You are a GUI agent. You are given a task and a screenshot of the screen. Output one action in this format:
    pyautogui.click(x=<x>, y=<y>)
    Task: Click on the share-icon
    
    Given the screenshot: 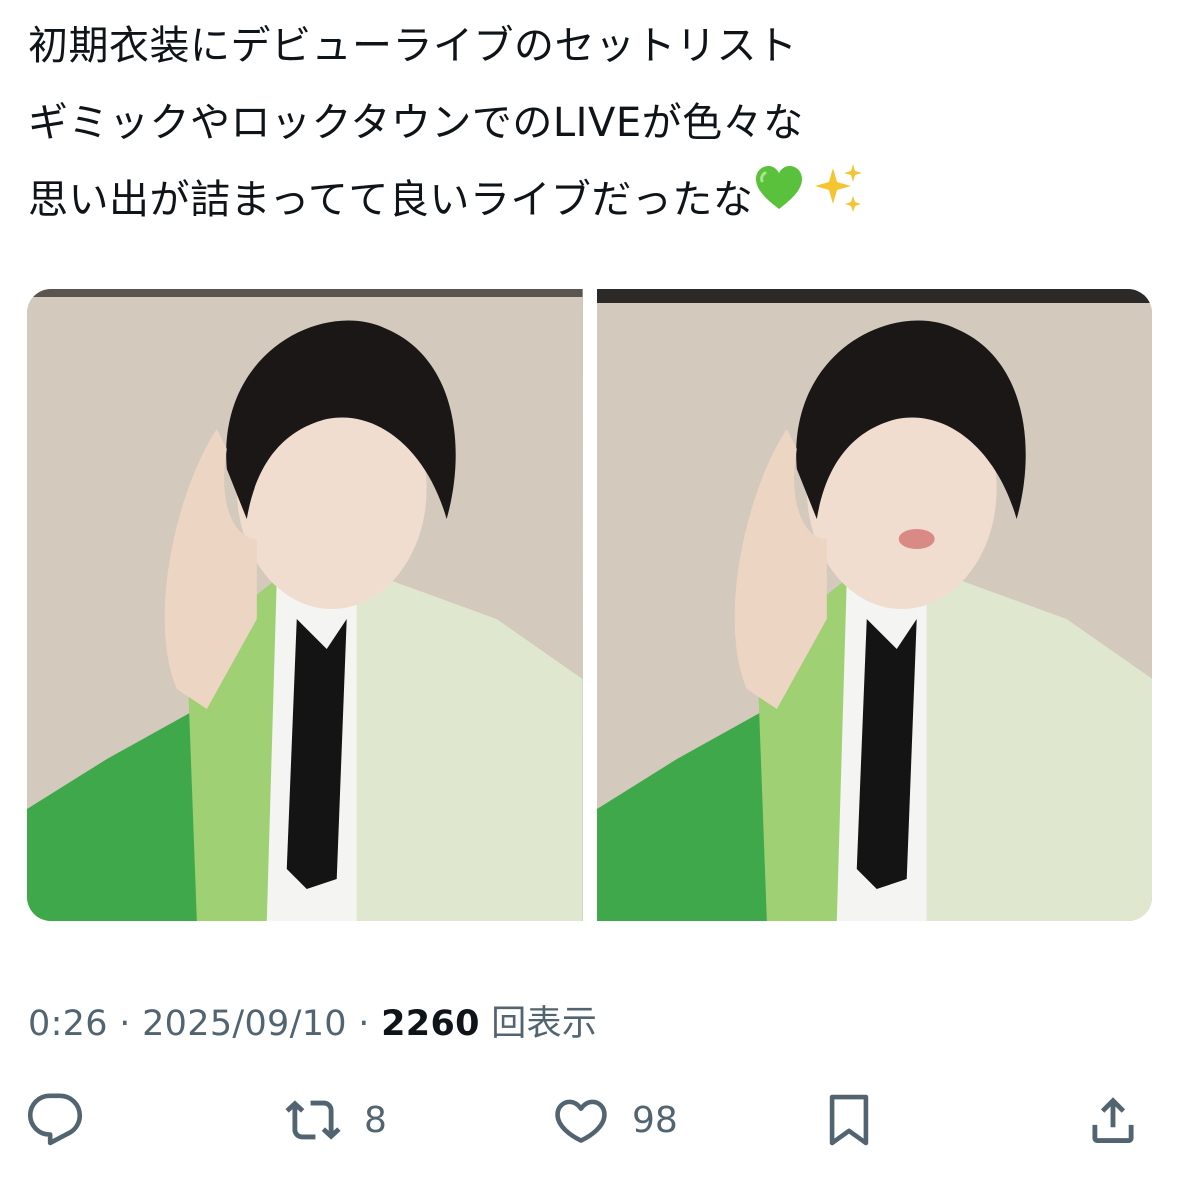 What is the action you would take?
    pyautogui.click(x=1113, y=1120)
    